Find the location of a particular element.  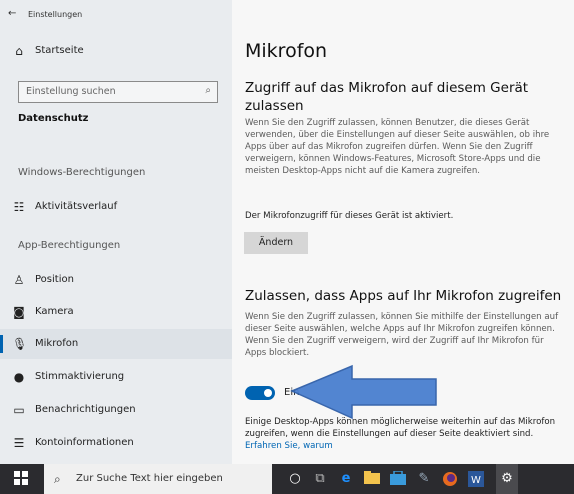

settings-search-input: Einstellung suchen ⌕ is located at coordinates (118, 92).